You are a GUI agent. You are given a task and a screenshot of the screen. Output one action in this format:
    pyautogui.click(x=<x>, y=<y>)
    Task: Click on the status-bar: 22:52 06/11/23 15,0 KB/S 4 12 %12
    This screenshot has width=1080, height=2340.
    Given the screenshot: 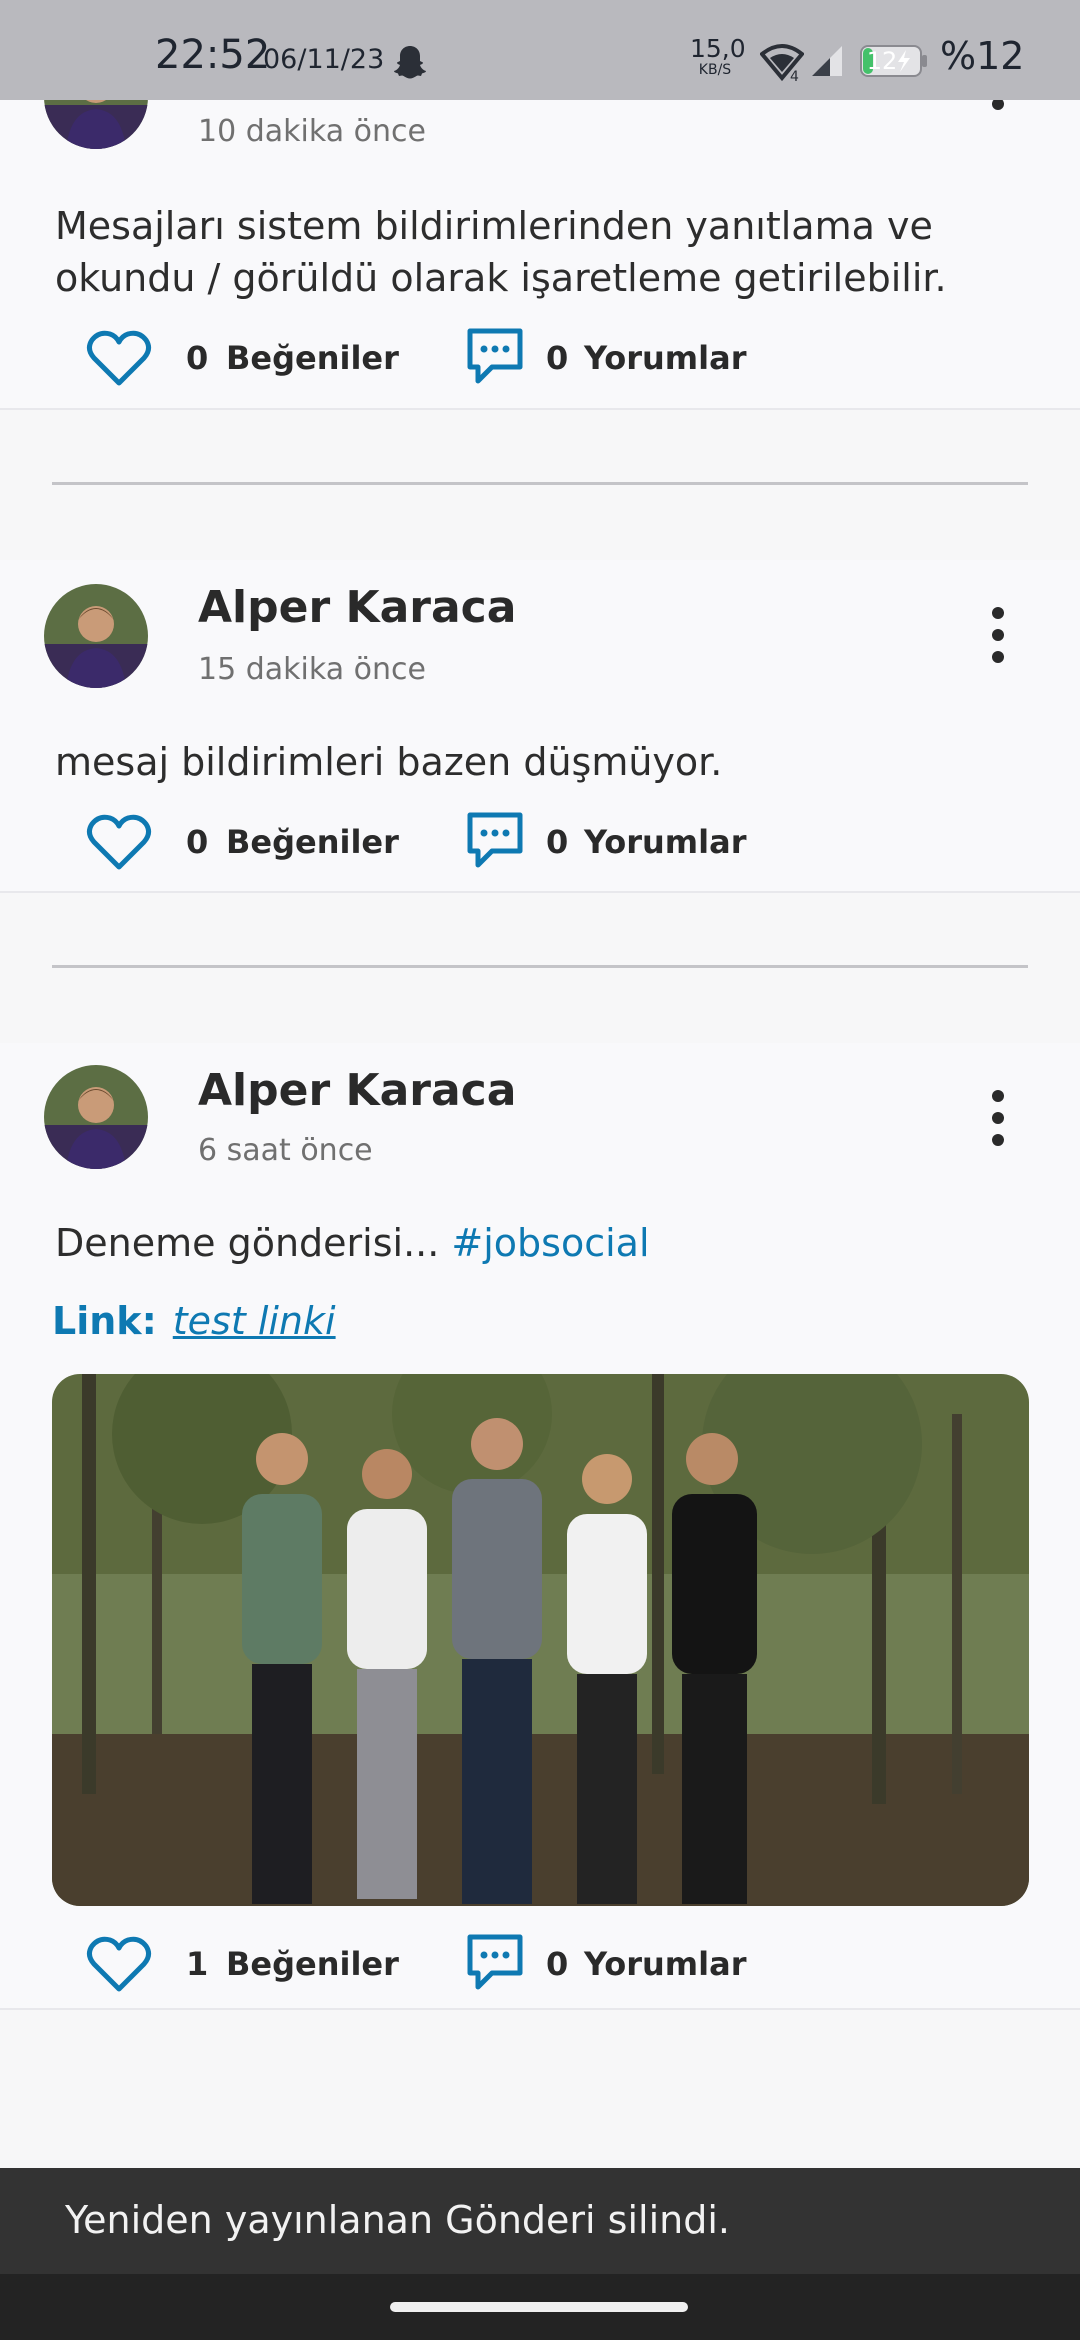 What is the action you would take?
    pyautogui.click(x=540, y=50)
    